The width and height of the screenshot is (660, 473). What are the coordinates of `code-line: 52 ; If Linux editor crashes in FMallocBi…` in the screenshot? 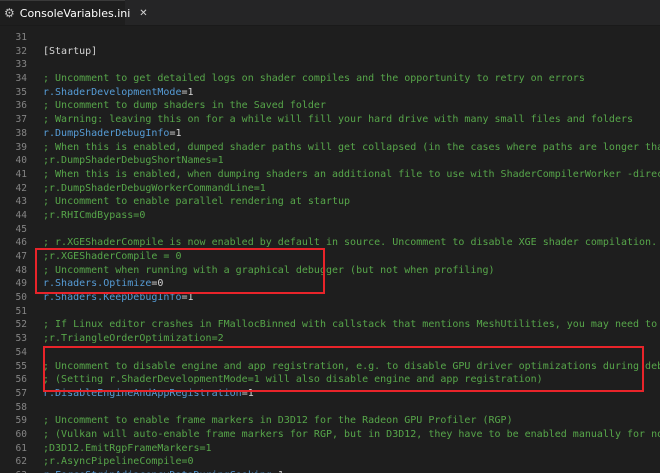 It's located at (330, 325).